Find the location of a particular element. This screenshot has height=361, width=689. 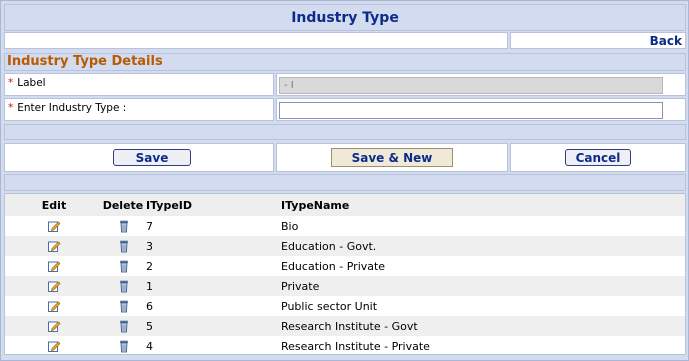

industry-type-input is located at coordinates (471, 110).